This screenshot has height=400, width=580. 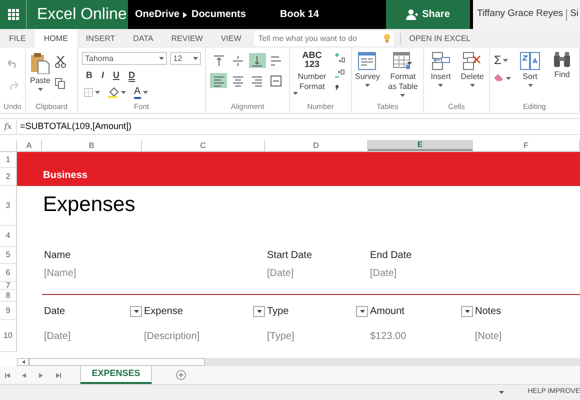 I want to click on font-size-dropdown: 12, so click(x=185, y=58).